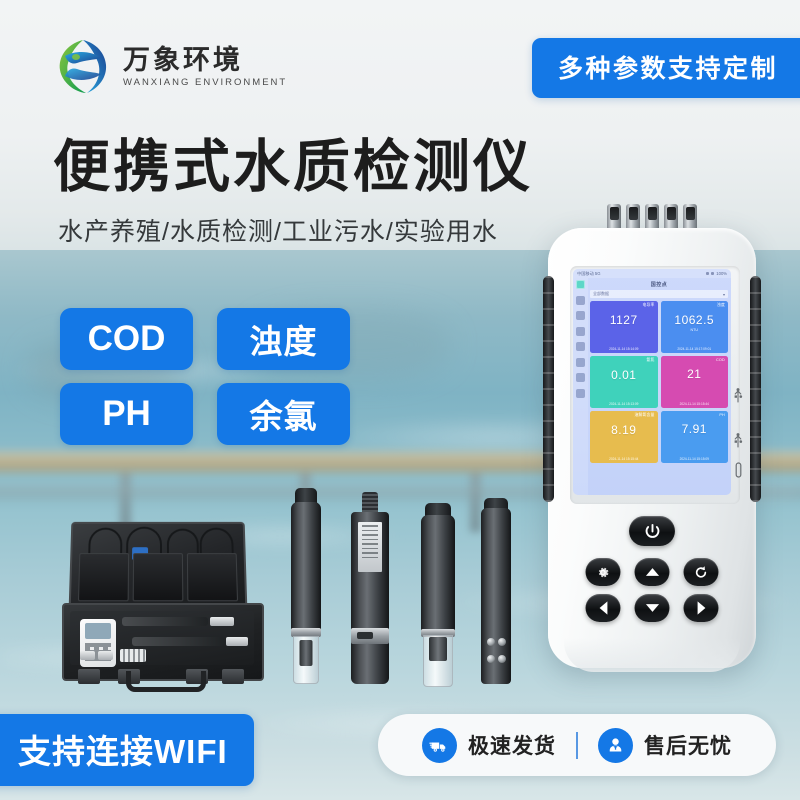 This screenshot has width=800, height=800. I want to click on arrow-left-icon, so click(603, 608).